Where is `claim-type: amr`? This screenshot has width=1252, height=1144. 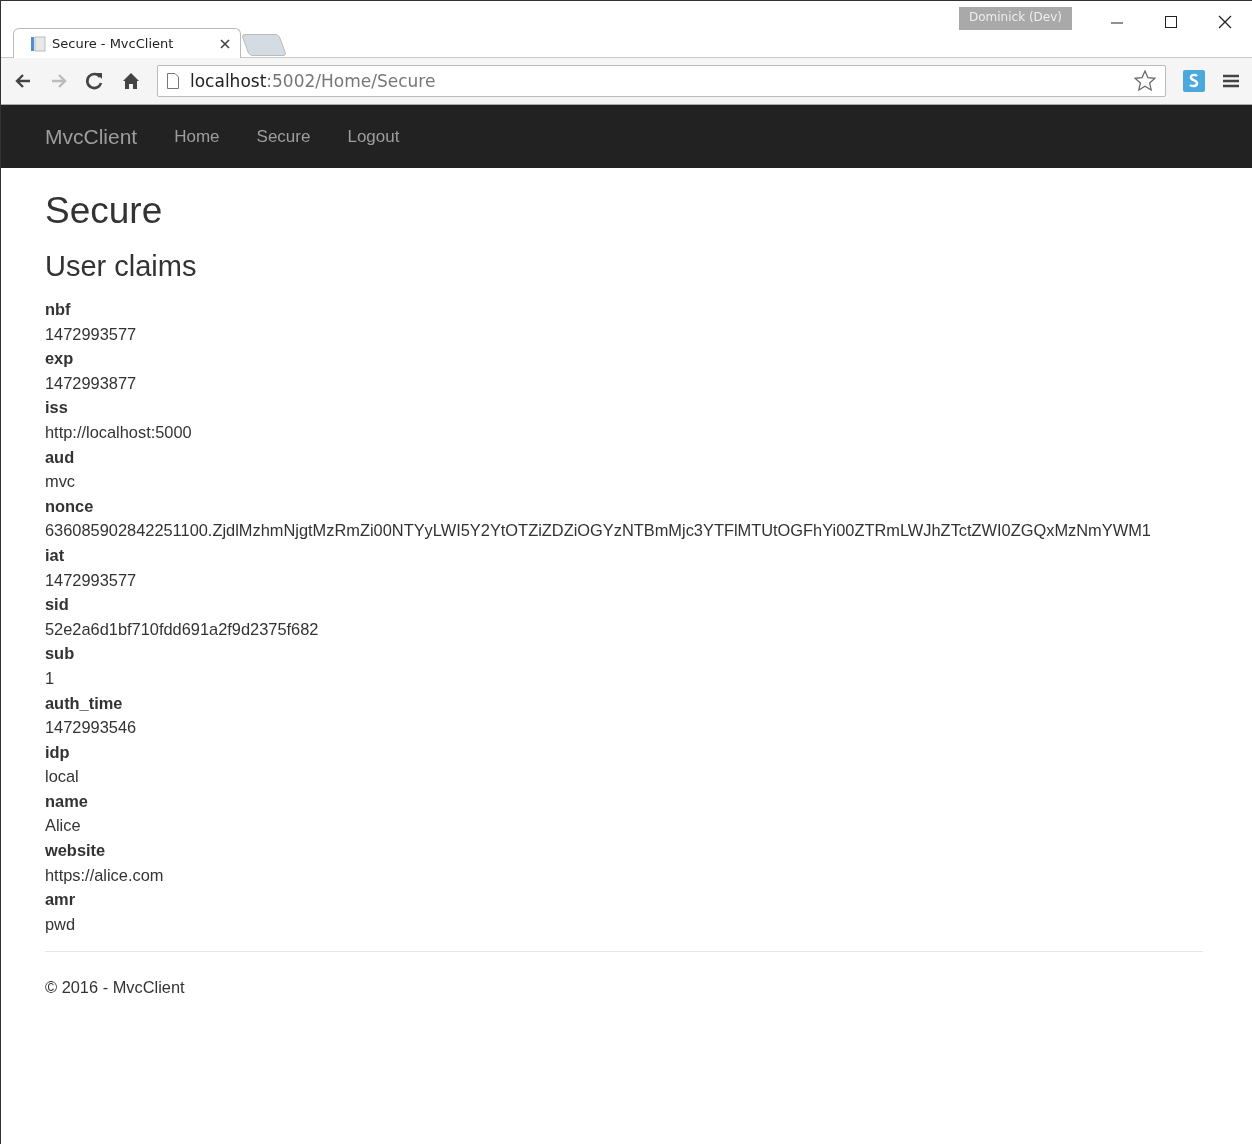 claim-type: amr is located at coordinates (61, 900).